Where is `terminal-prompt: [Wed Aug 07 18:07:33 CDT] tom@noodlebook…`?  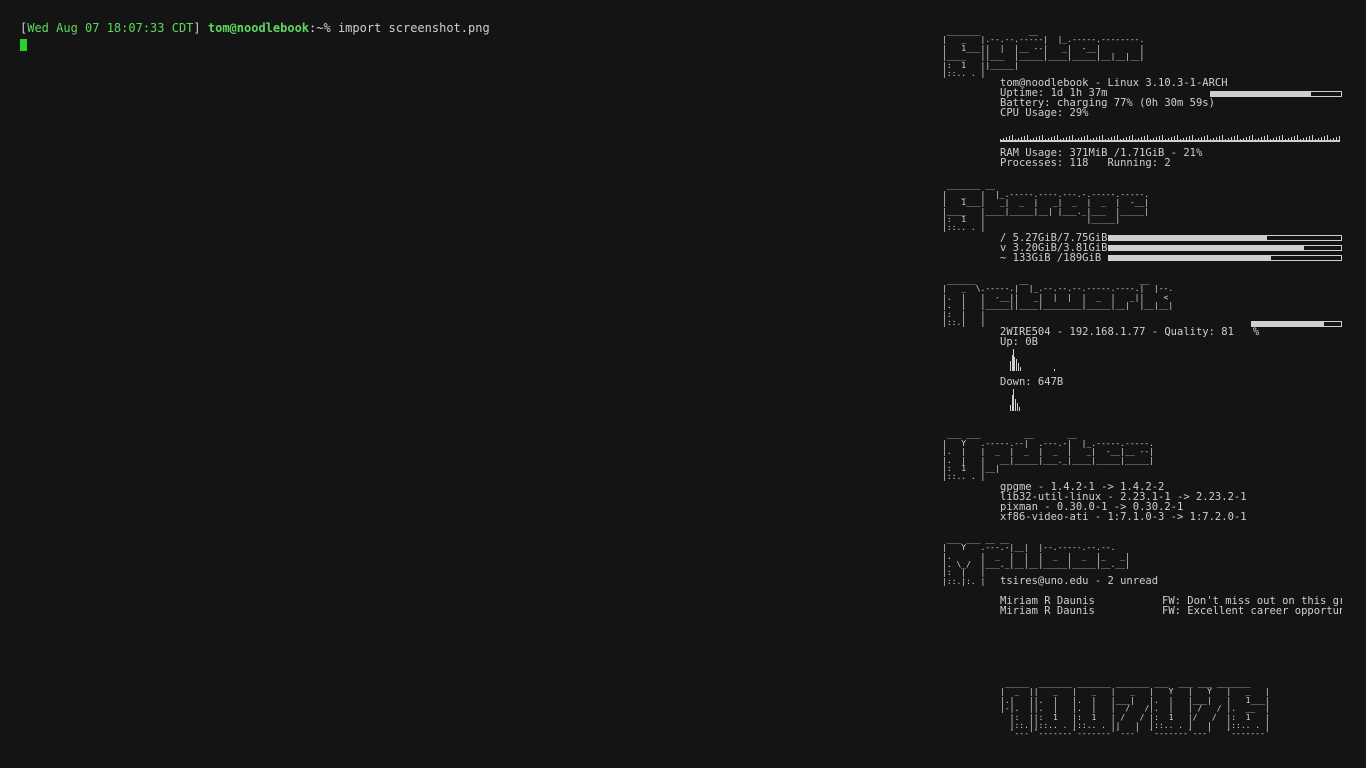
terminal-prompt: [Wed Aug 07 18:07:33 CDT] tom@noodlebook… is located at coordinates (255, 36).